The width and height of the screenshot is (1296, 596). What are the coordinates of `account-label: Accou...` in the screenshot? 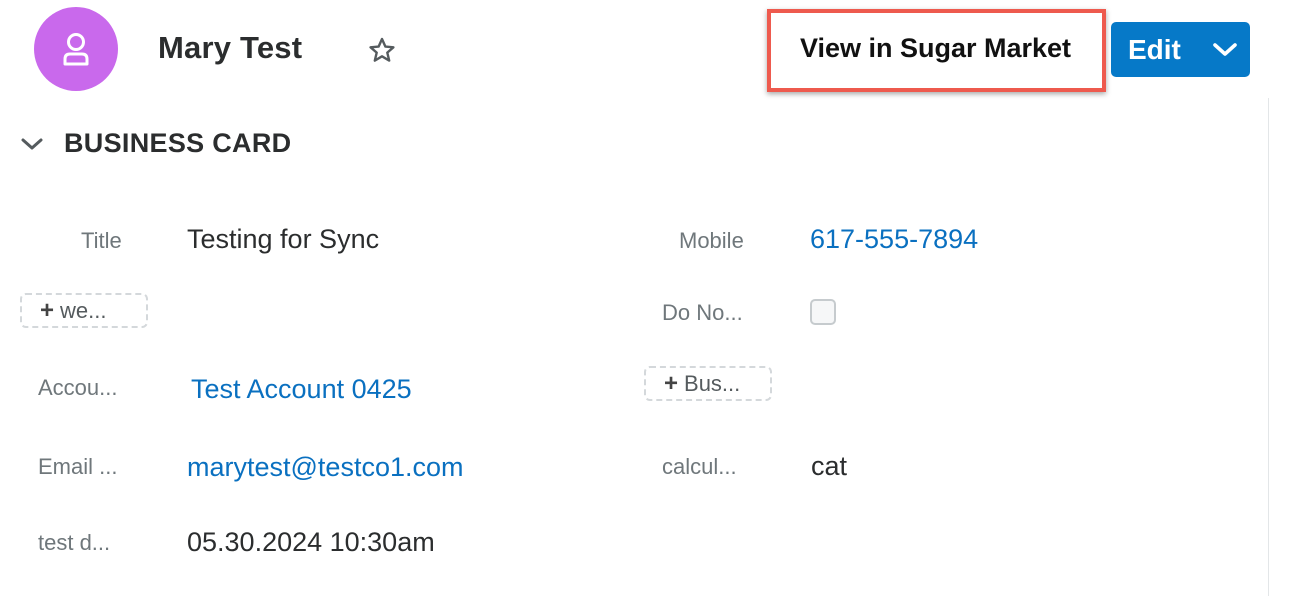 It's located at (78, 387).